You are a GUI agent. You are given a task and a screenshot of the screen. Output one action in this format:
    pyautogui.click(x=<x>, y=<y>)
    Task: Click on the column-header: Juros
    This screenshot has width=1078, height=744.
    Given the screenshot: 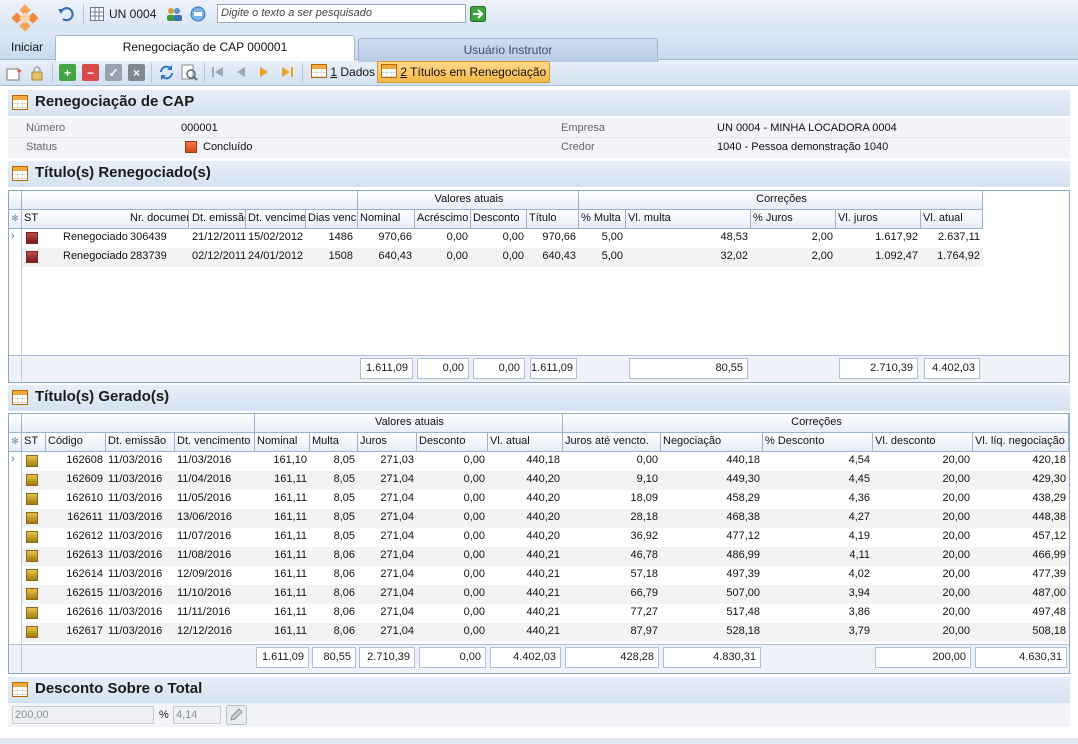 What is the action you would take?
    pyautogui.click(x=387, y=442)
    